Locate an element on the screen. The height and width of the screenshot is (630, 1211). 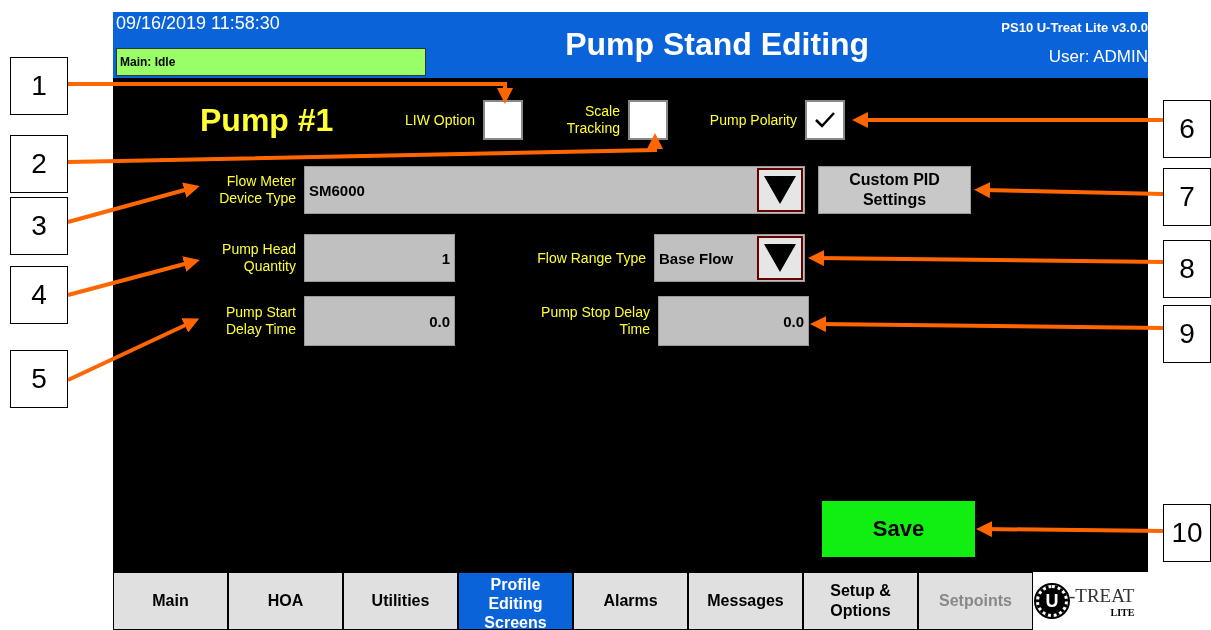
callout-number: 9 is located at coordinates (1187, 334).